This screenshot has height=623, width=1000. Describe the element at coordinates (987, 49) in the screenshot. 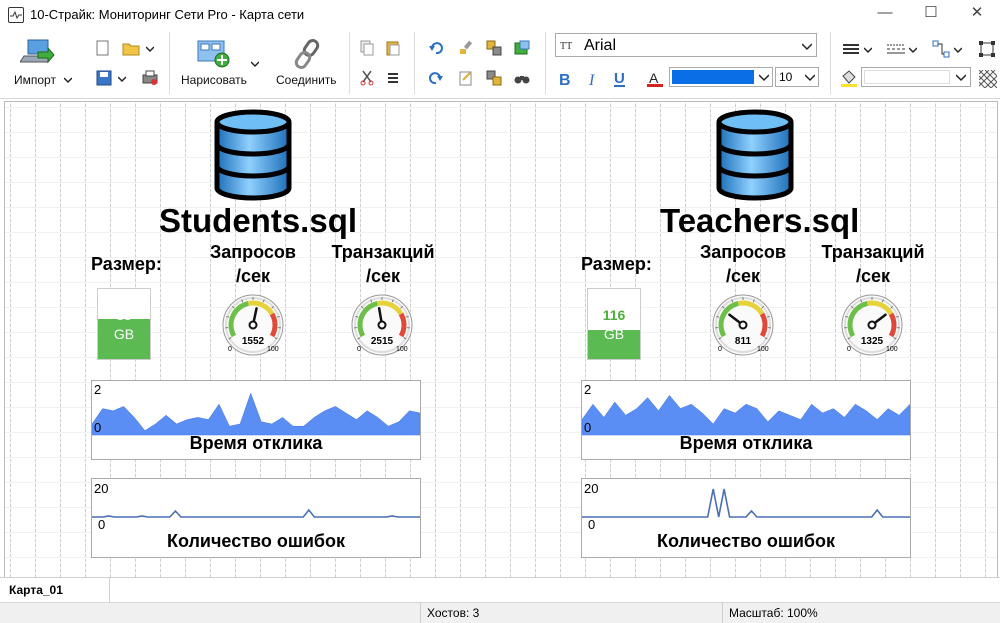

I see `select-frame-icon` at that location.